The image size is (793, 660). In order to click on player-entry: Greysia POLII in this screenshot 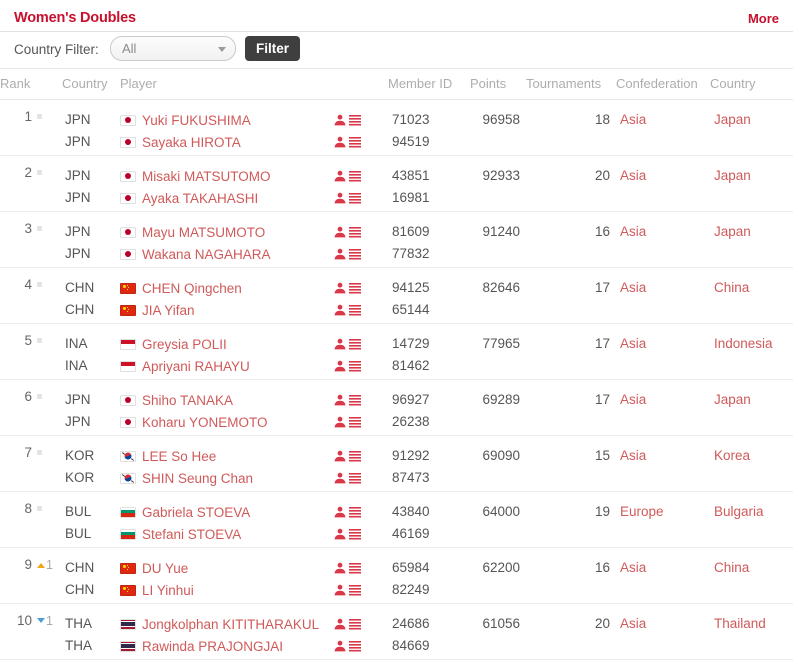, I will do `click(225, 344)`.